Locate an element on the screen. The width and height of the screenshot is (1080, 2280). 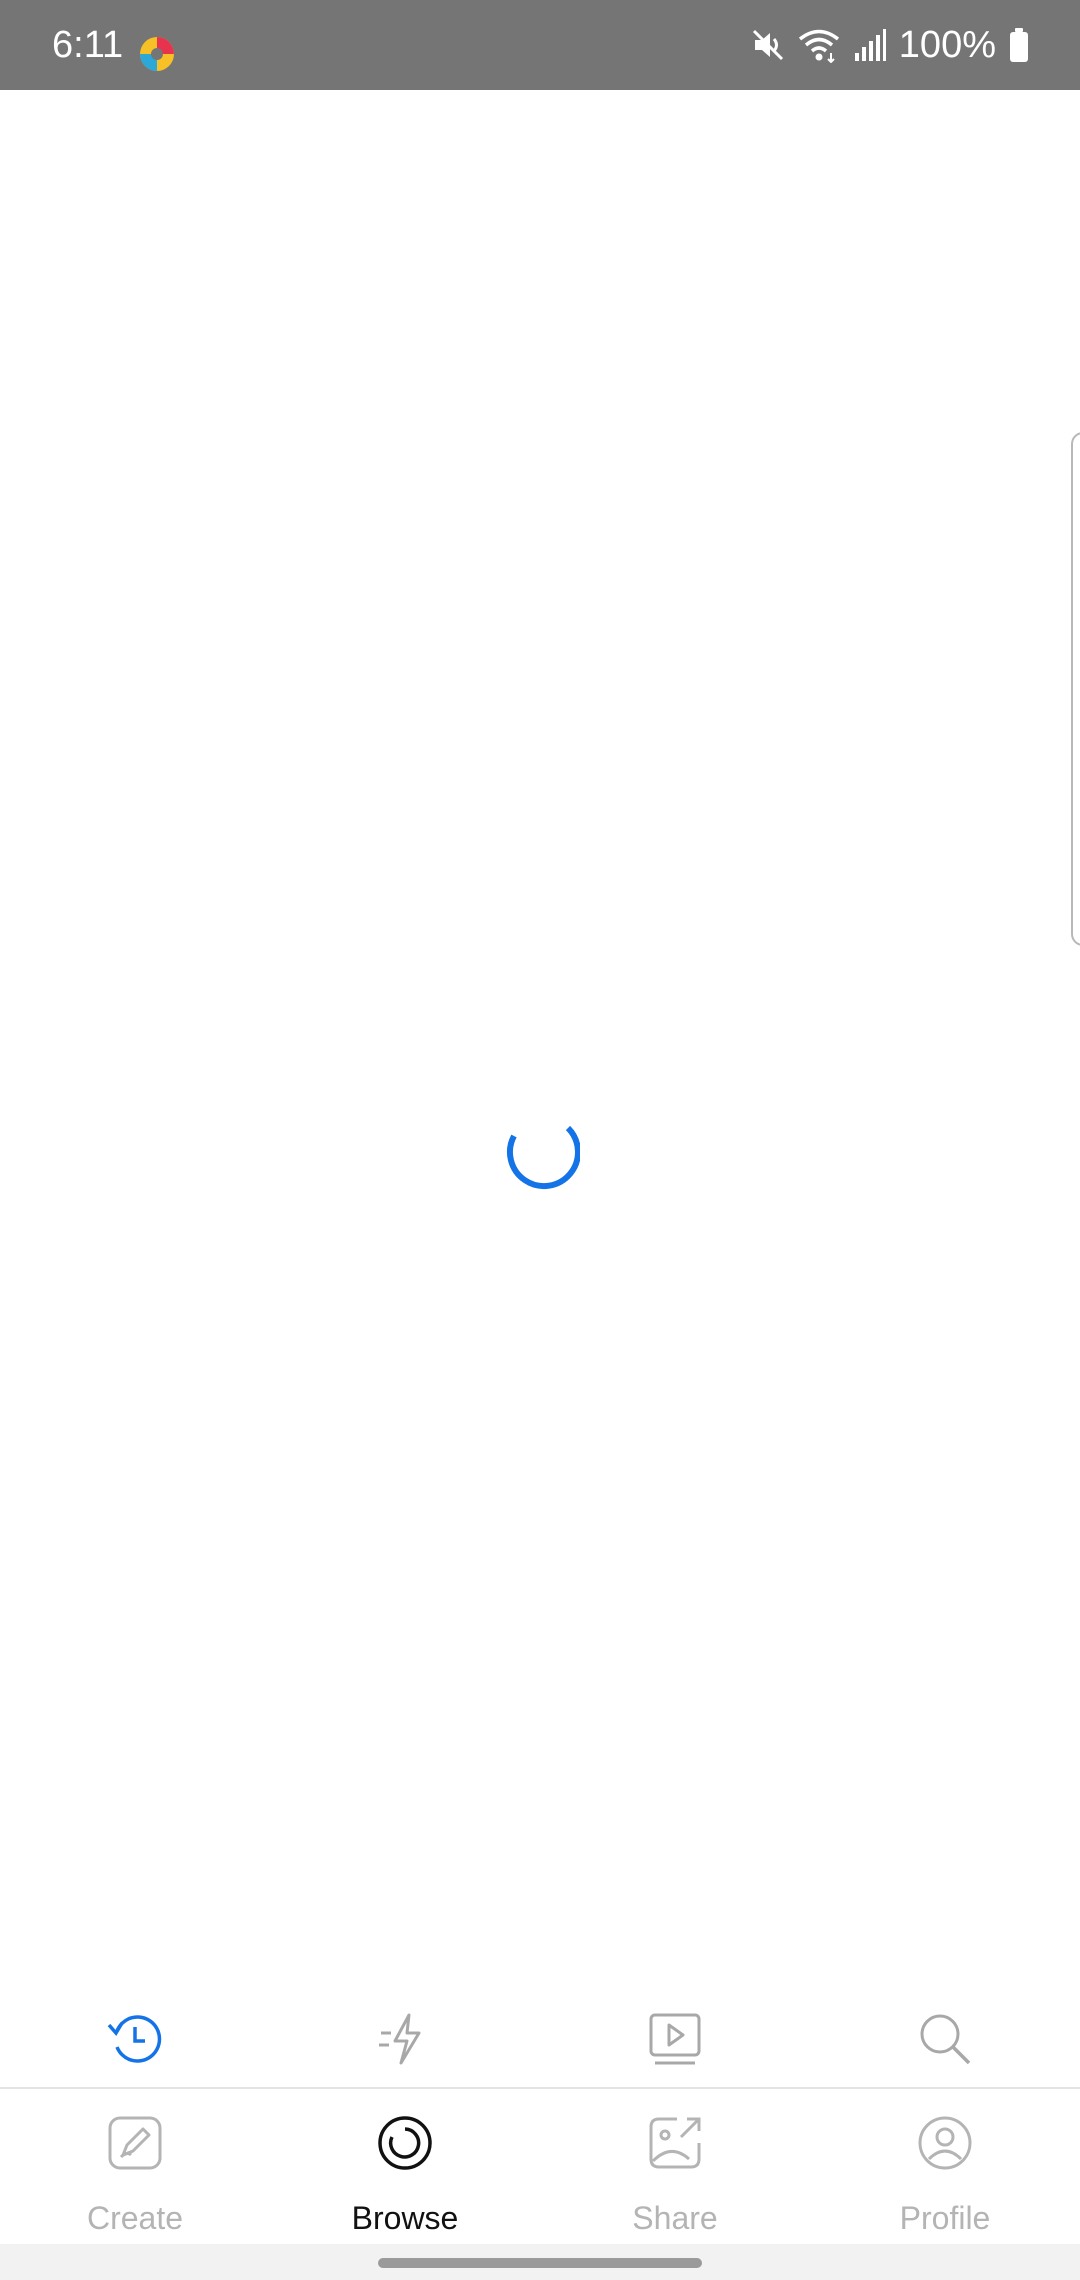
lightning-icon is located at coordinates (400, 2039).